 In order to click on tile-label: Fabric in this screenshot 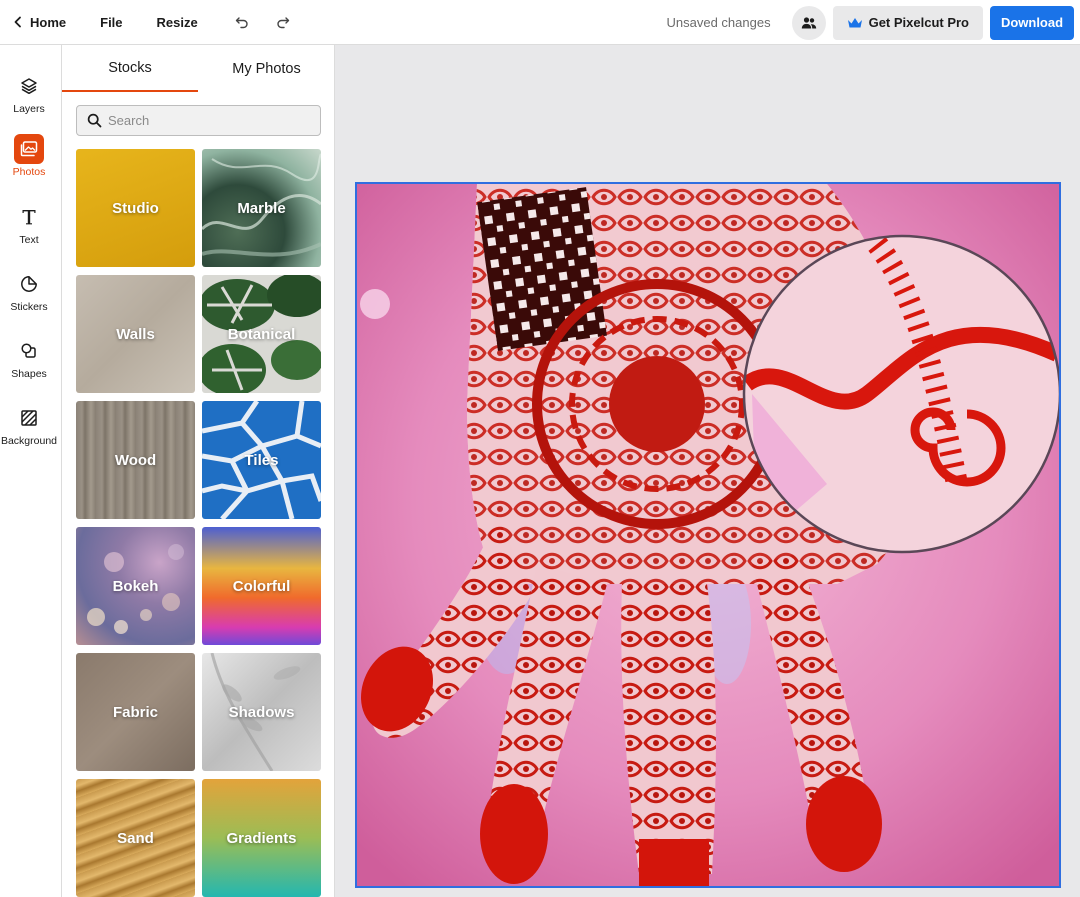, I will do `click(135, 712)`.